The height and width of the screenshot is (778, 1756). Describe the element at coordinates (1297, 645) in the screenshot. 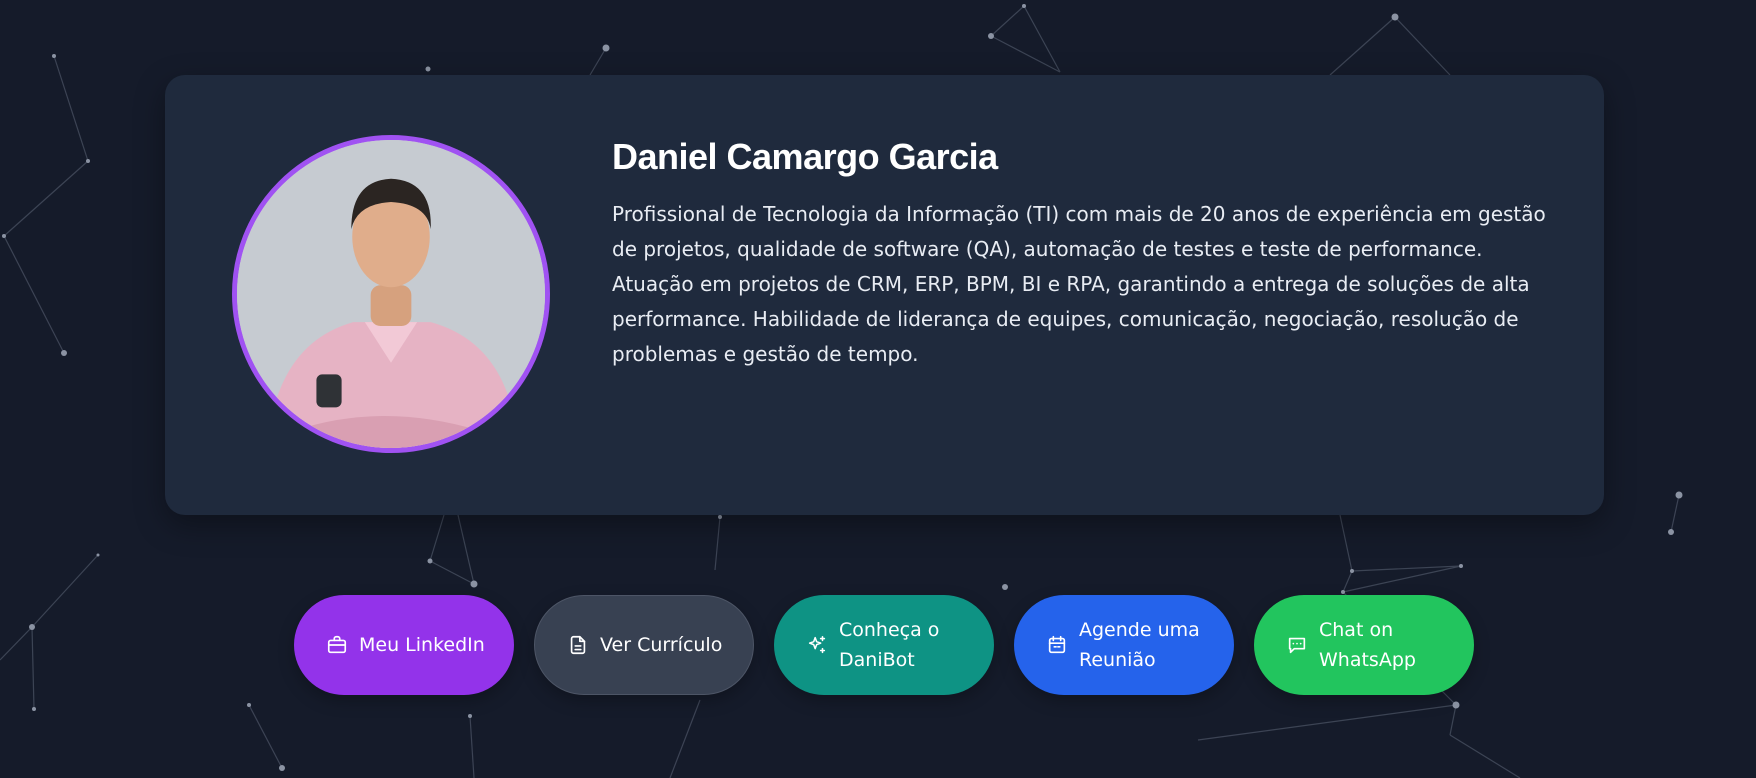

I see `chat-bubble-icon` at that location.